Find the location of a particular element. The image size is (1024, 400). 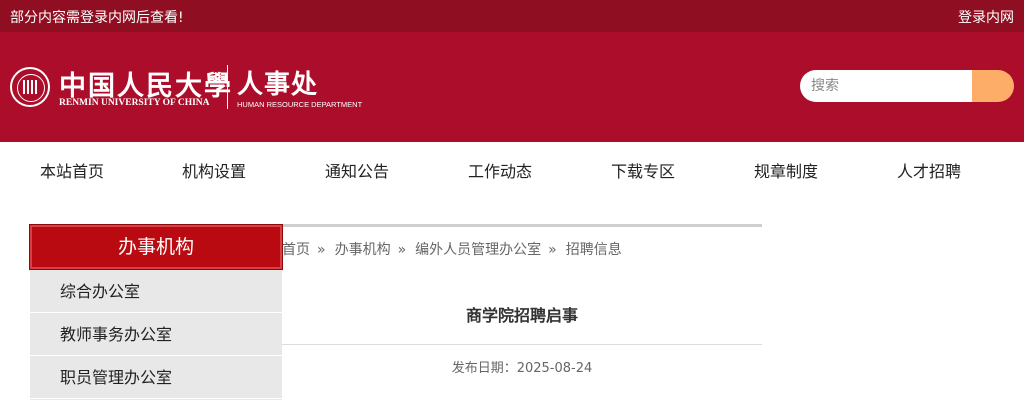

login-notice: 部分内容需登录内网后查看! is located at coordinates (97, 18).